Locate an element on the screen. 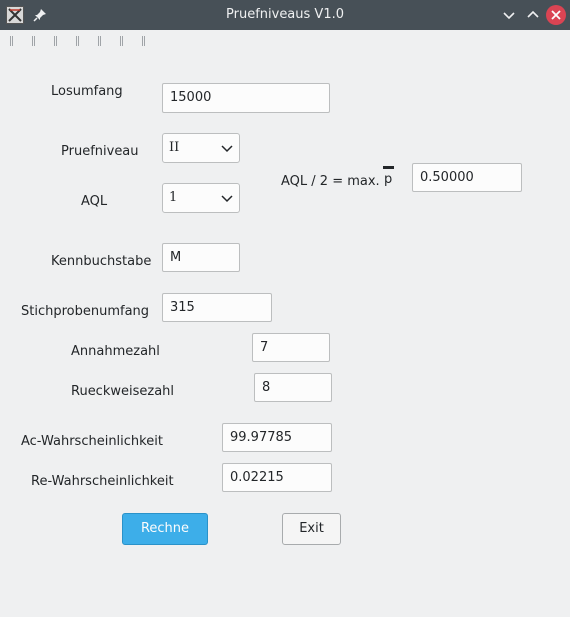  kennbuchstabe-output: M is located at coordinates (201, 257).